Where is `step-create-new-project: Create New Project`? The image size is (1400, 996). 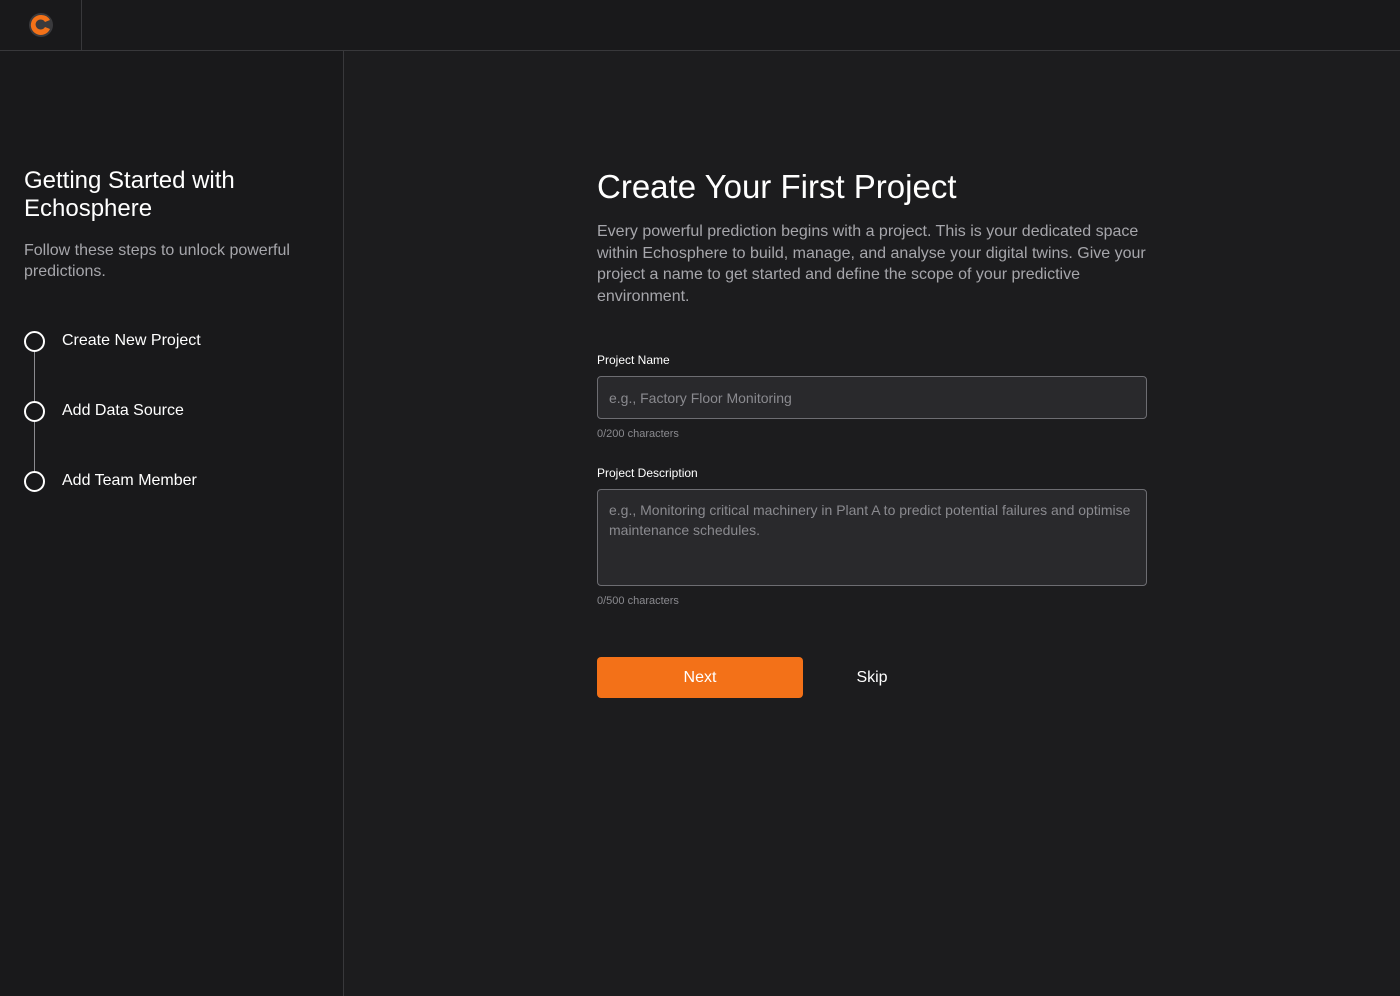 step-create-new-project: Create New Project is located at coordinates (112, 341).